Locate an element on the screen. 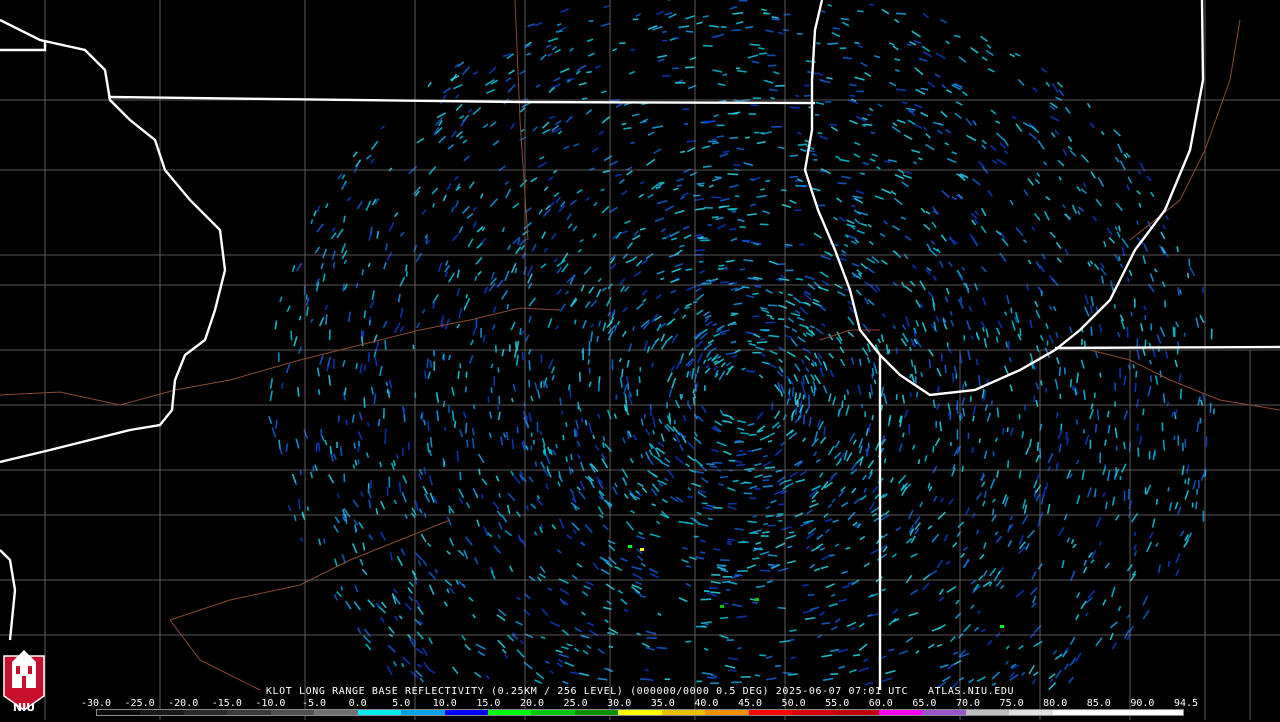 This screenshot has height=722, width=1280. product-code: (000000/0000 0.5 DEG) is located at coordinates (699, 691).